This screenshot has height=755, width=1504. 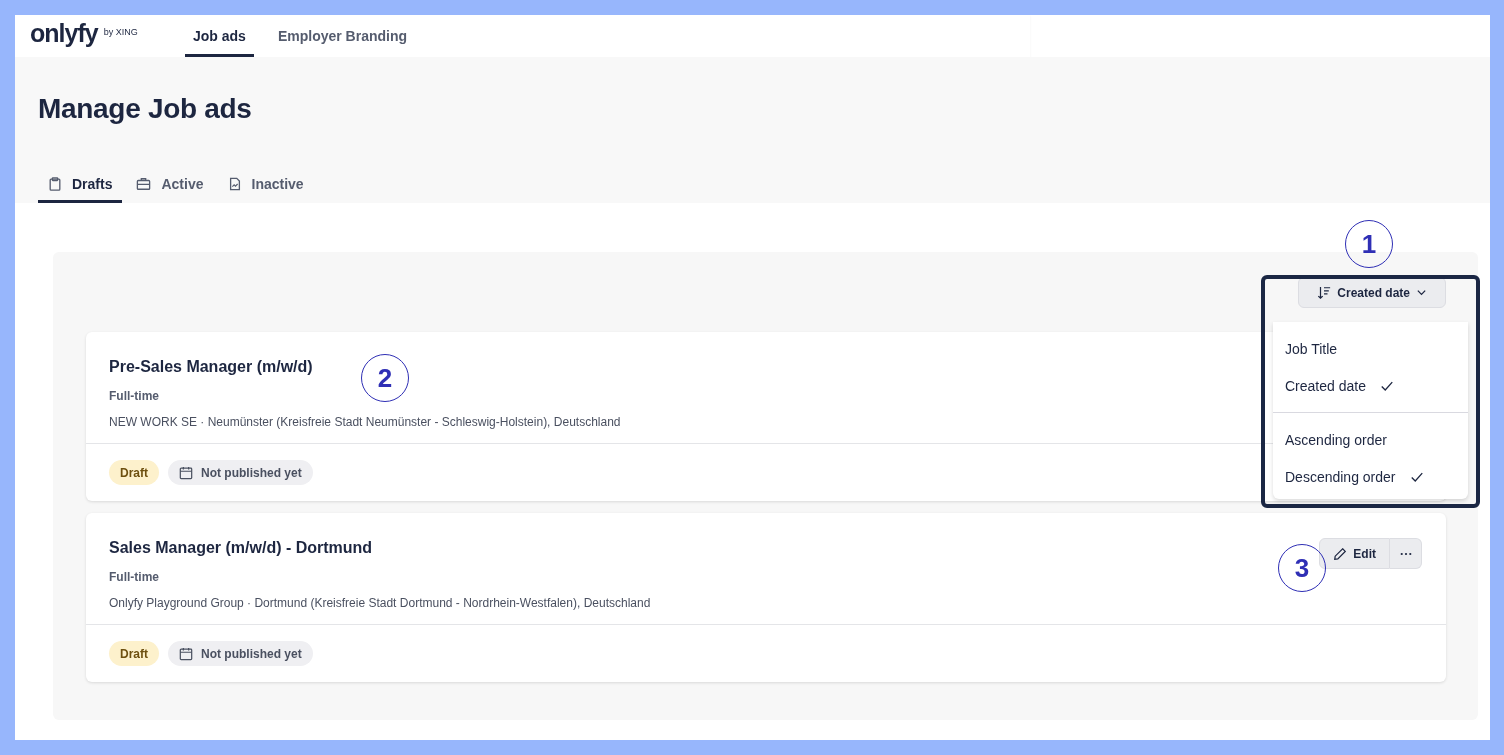 I want to click on chart-document-icon, so click(x=234, y=184).